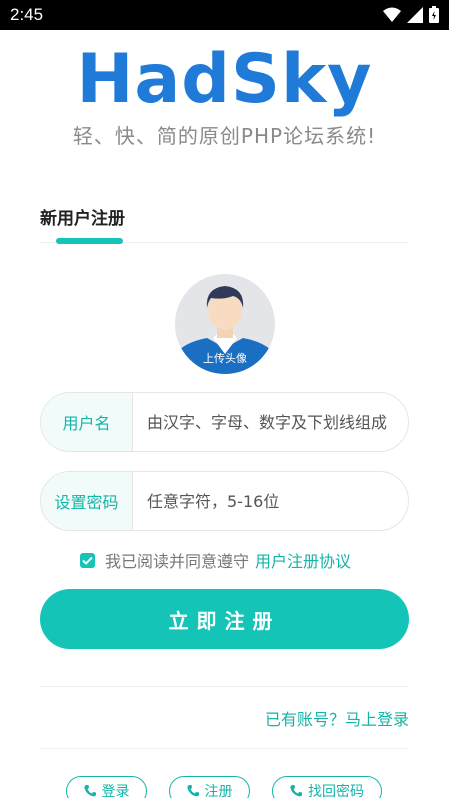 The height and width of the screenshot is (798, 449). What do you see at coordinates (225, 358) in the screenshot?
I see `avatar-upload-label: 上传头像` at bounding box center [225, 358].